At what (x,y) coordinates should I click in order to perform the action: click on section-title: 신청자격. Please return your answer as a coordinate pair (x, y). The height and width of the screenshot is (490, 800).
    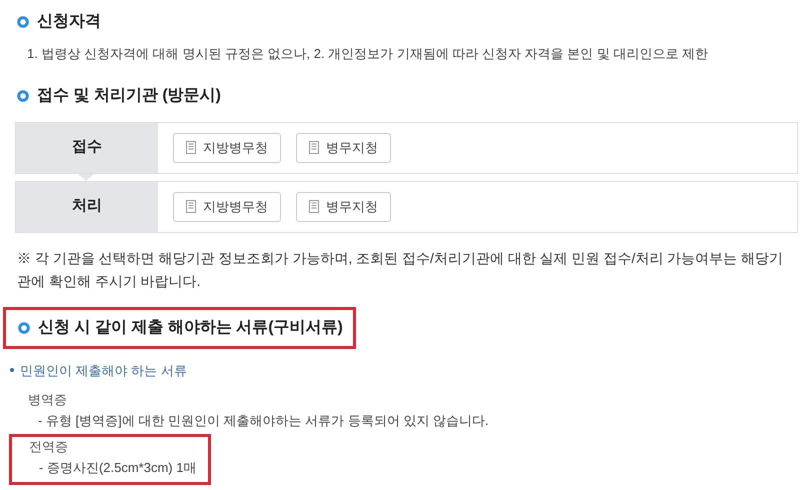
    Looking at the image, I should click on (69, 22).